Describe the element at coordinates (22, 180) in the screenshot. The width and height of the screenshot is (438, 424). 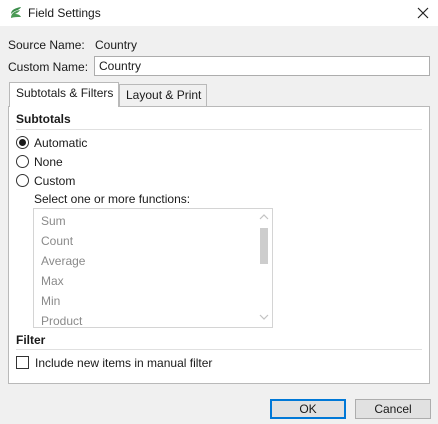
I see `radio-custom` at that location.